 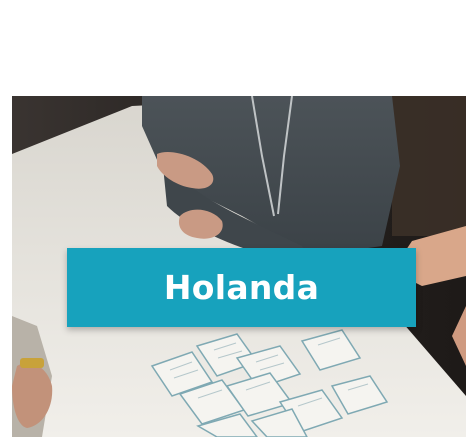 I want to click on country-title: Holanda, so click(x=241, y=287).